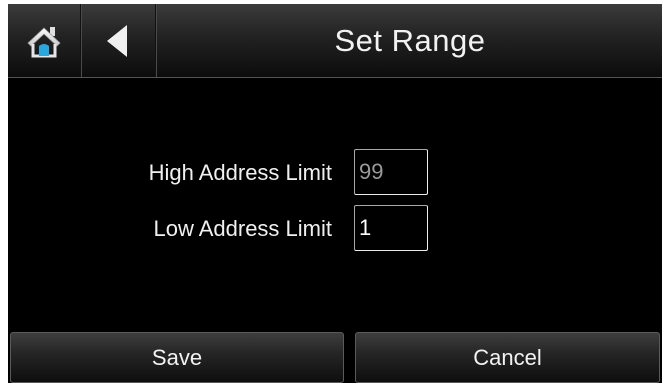 Image resolution: width=670 pixels, height=386 pixels. I want to click on cancel-button: Cancel, so click(507, 357).